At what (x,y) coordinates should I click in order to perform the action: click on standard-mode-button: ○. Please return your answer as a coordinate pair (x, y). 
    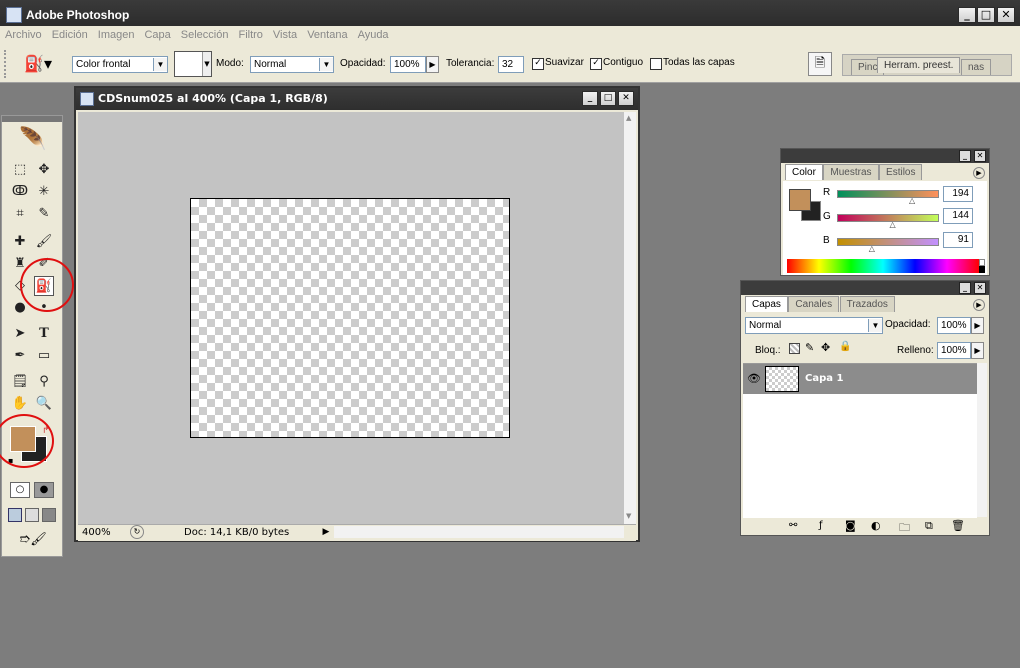
    Looking at the image, I should click on (20, 490).